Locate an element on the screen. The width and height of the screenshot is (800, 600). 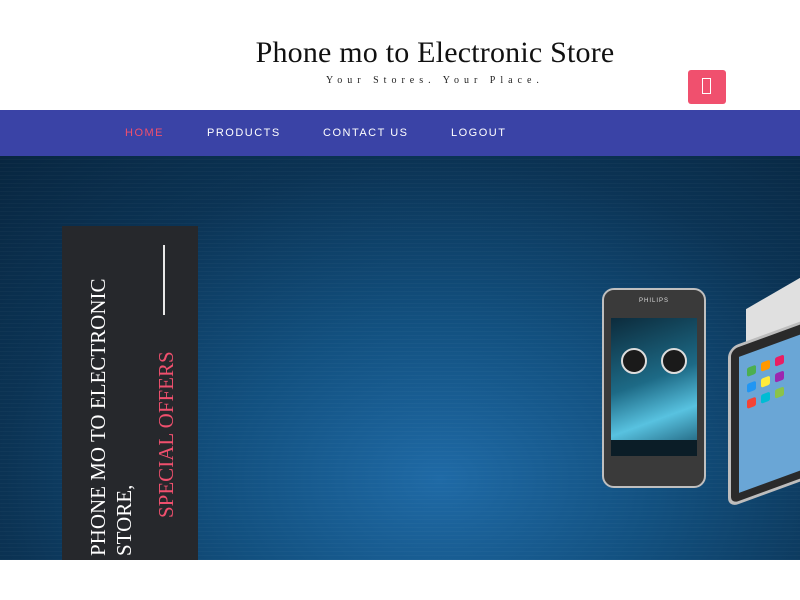
main-nav: HOME PRODUCTS CONTACT US LOGOUT is located at coordinates (400, 133).